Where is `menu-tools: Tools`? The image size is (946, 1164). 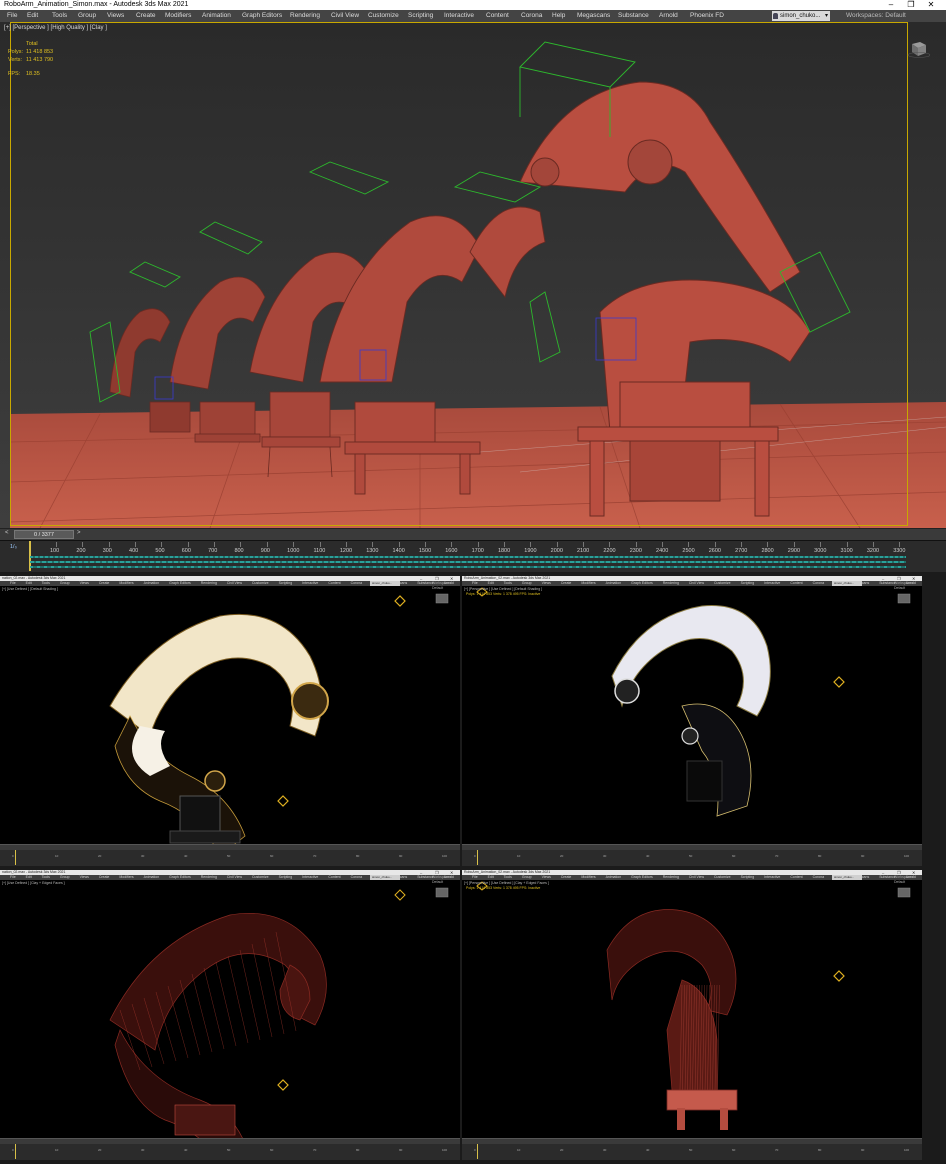
menu-tools: Tools is located at coordinates (59, 16).